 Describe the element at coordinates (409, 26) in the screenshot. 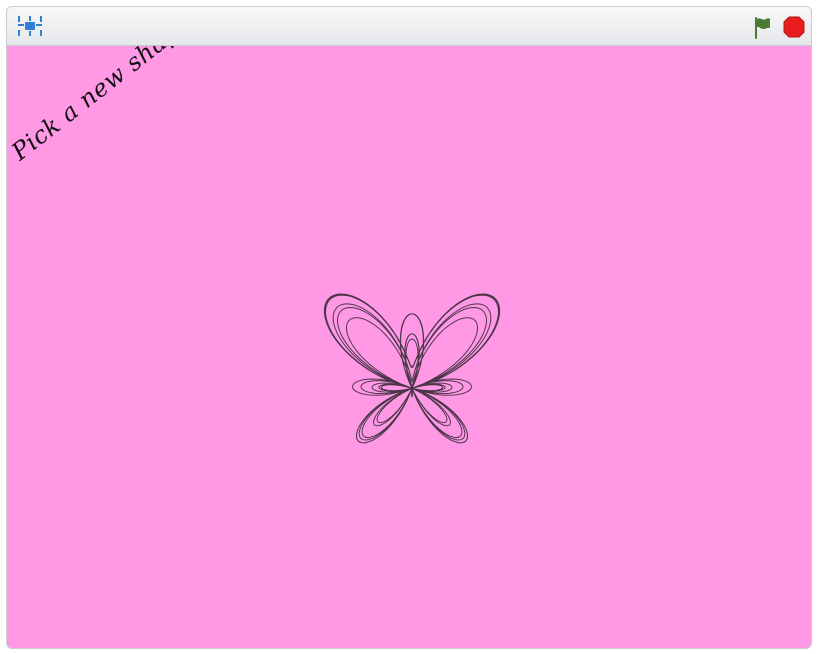

I see `player-toolbar` at that location.